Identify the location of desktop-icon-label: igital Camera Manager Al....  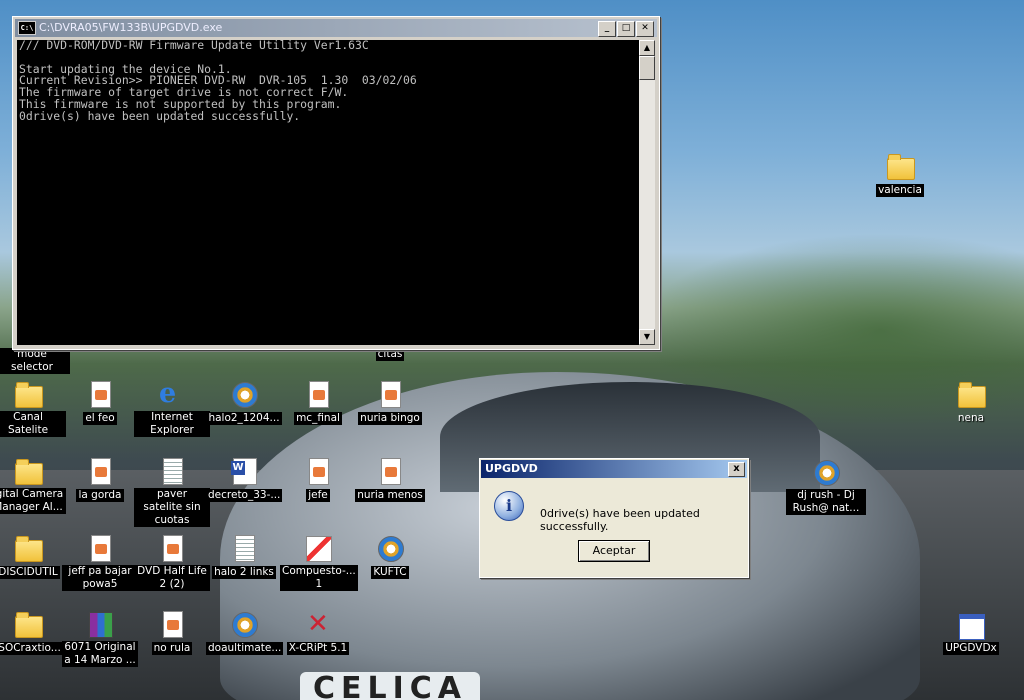
(33, 501).